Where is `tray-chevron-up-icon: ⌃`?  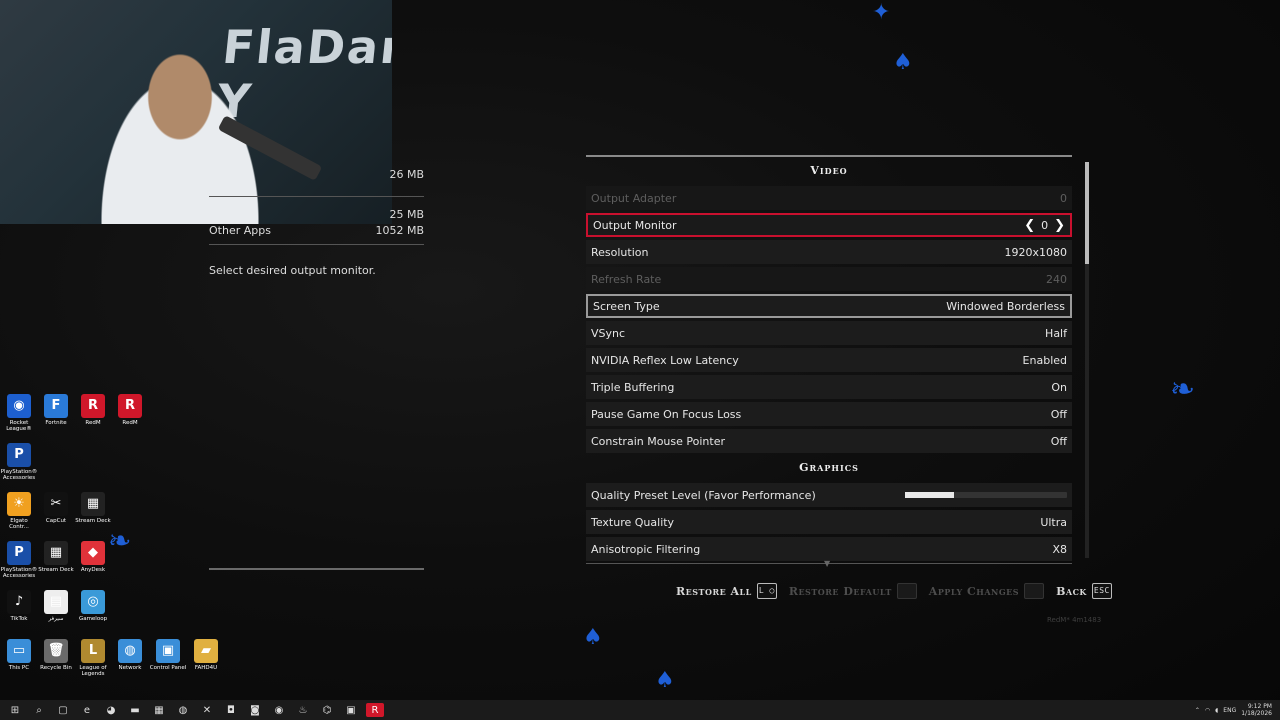
tray-chevron-up-icon: ⌃ is located at coordinates (1197, 710).